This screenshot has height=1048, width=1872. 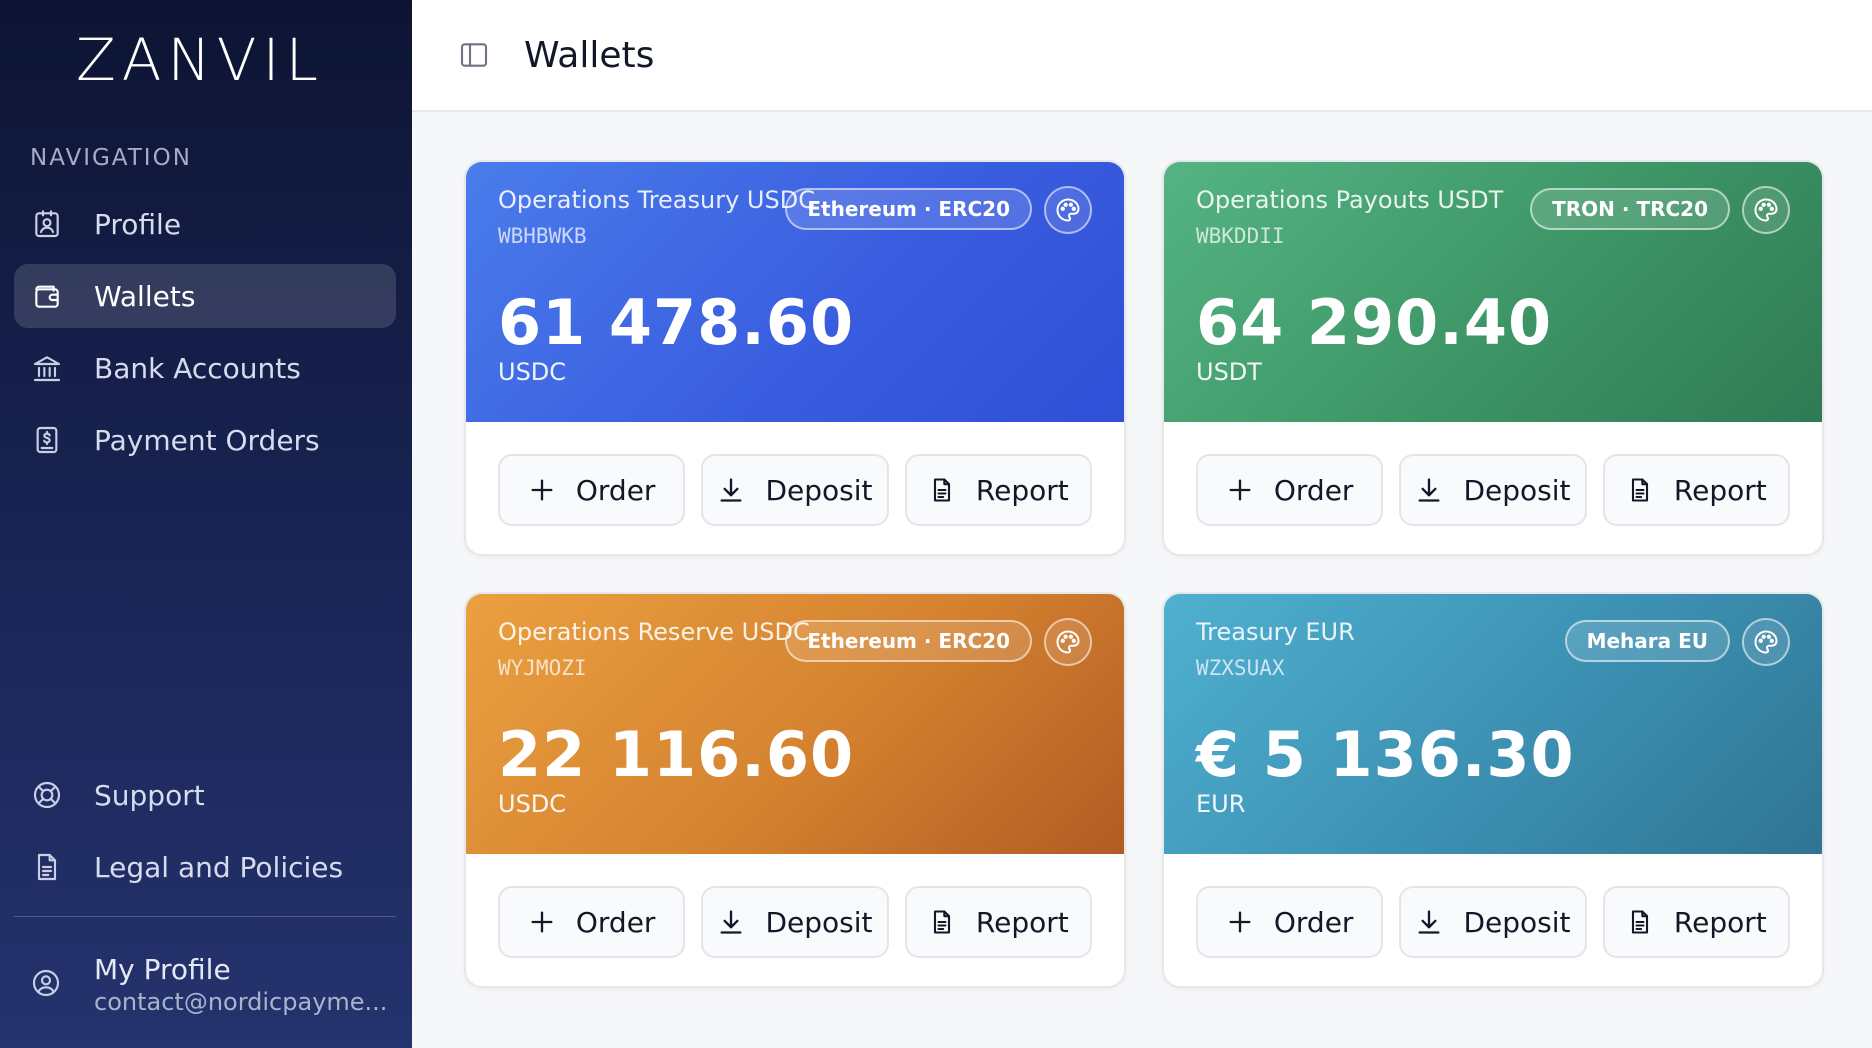 I want to click on sidebar-item-label: Payment Orders, so click(x=207, y=440).